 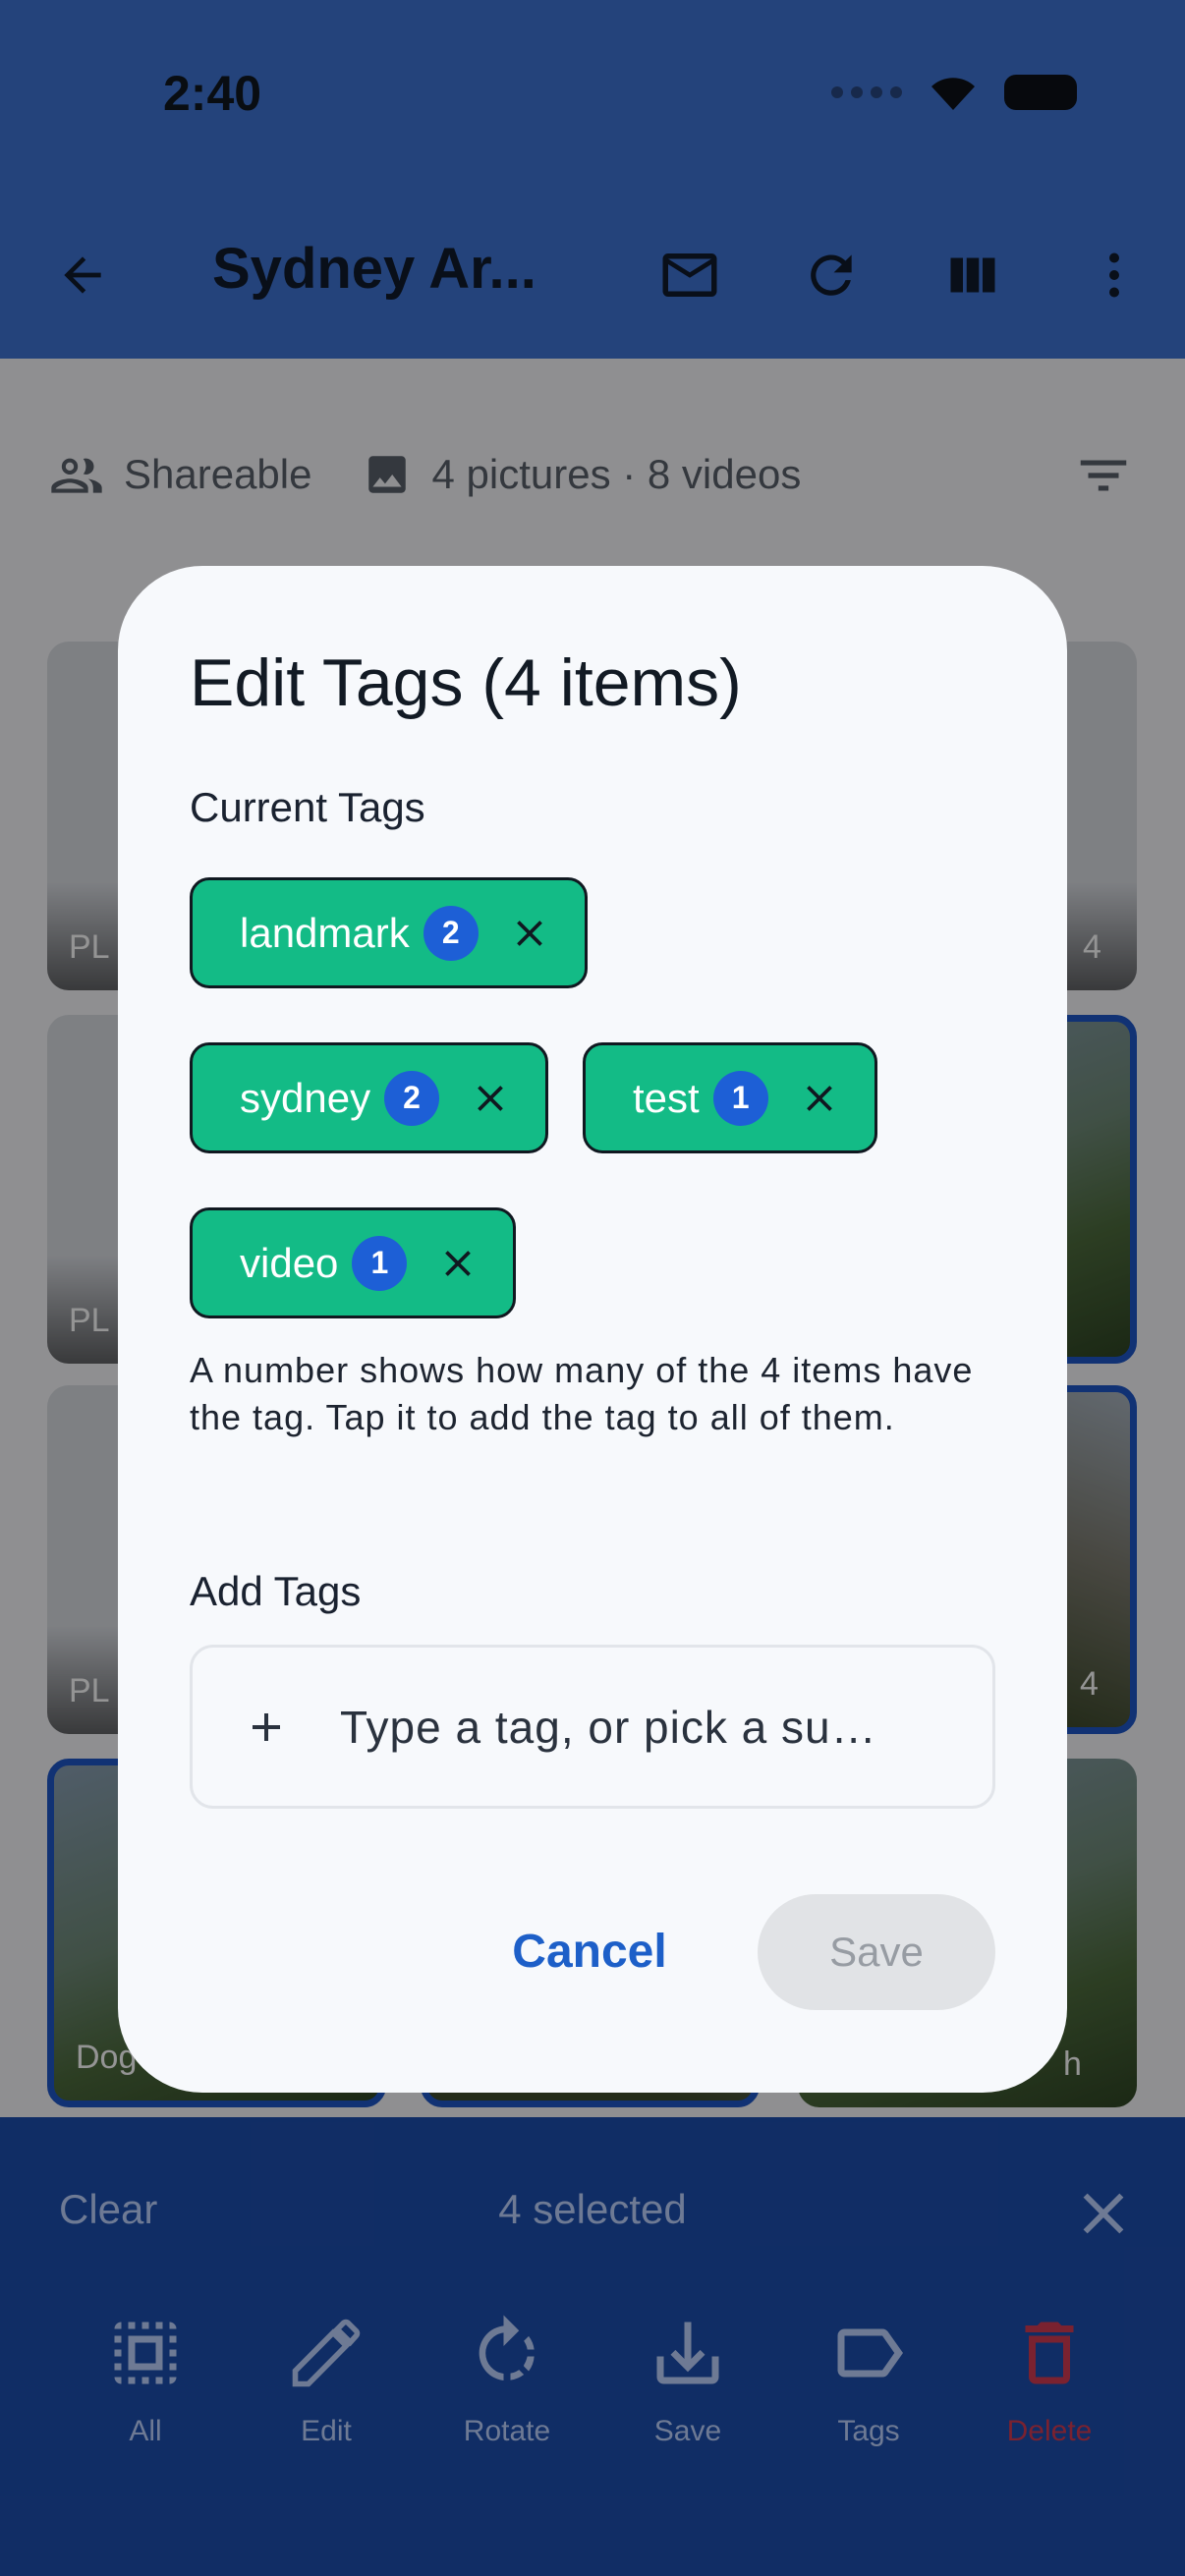 I want to click on select-all-icon, so click(x=146, y=2353).